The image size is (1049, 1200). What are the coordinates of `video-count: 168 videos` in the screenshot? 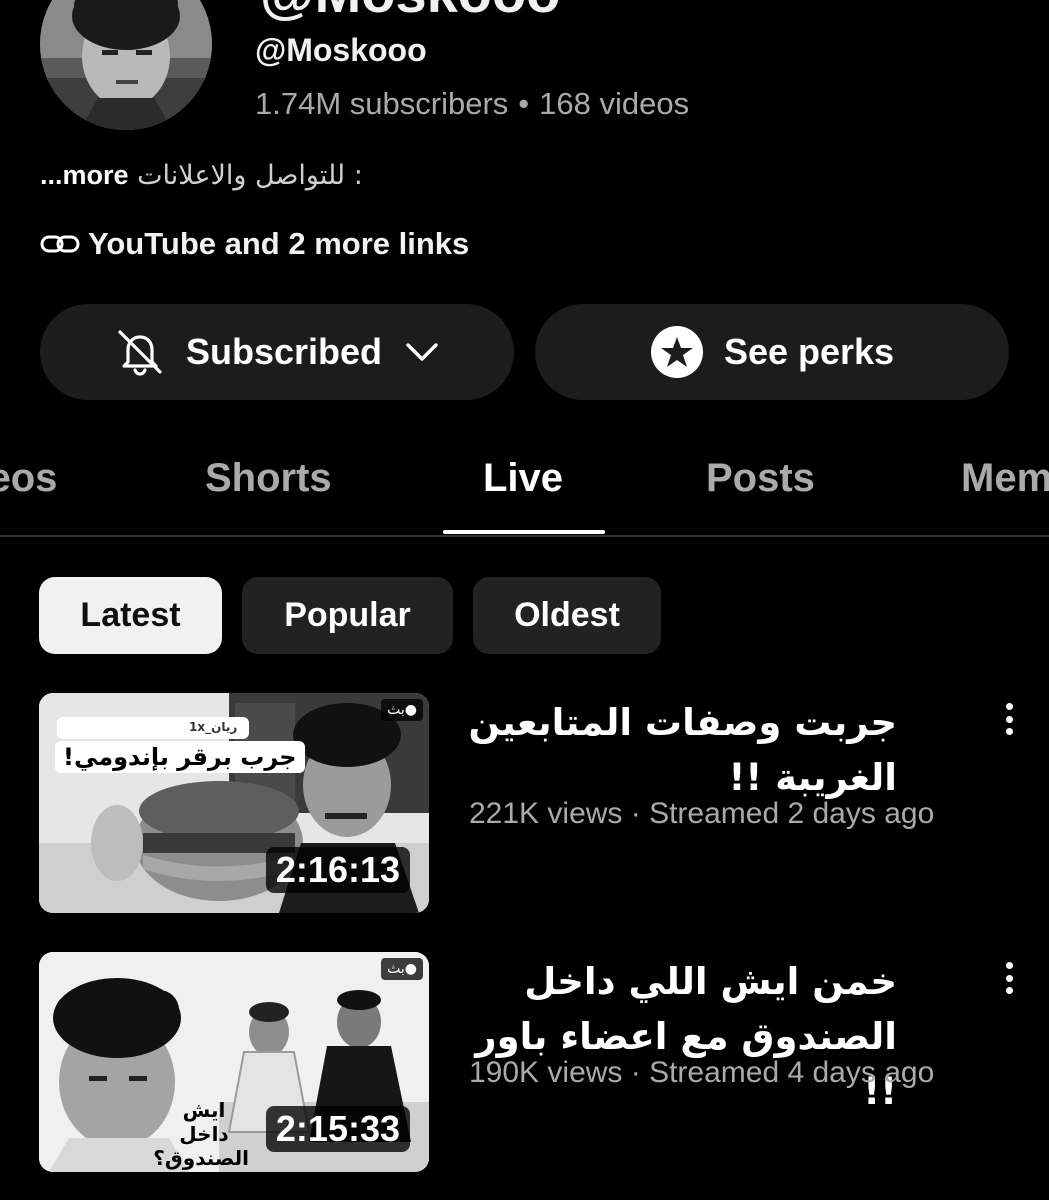 It's located at (614, 103).